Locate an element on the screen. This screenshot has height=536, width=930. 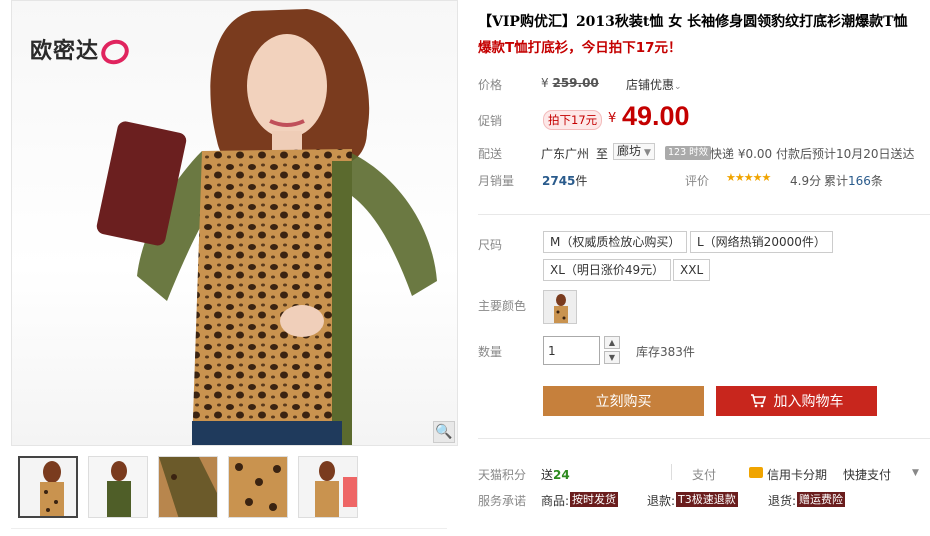
quantity-label: 数量 is located at coordinates (490, 352).